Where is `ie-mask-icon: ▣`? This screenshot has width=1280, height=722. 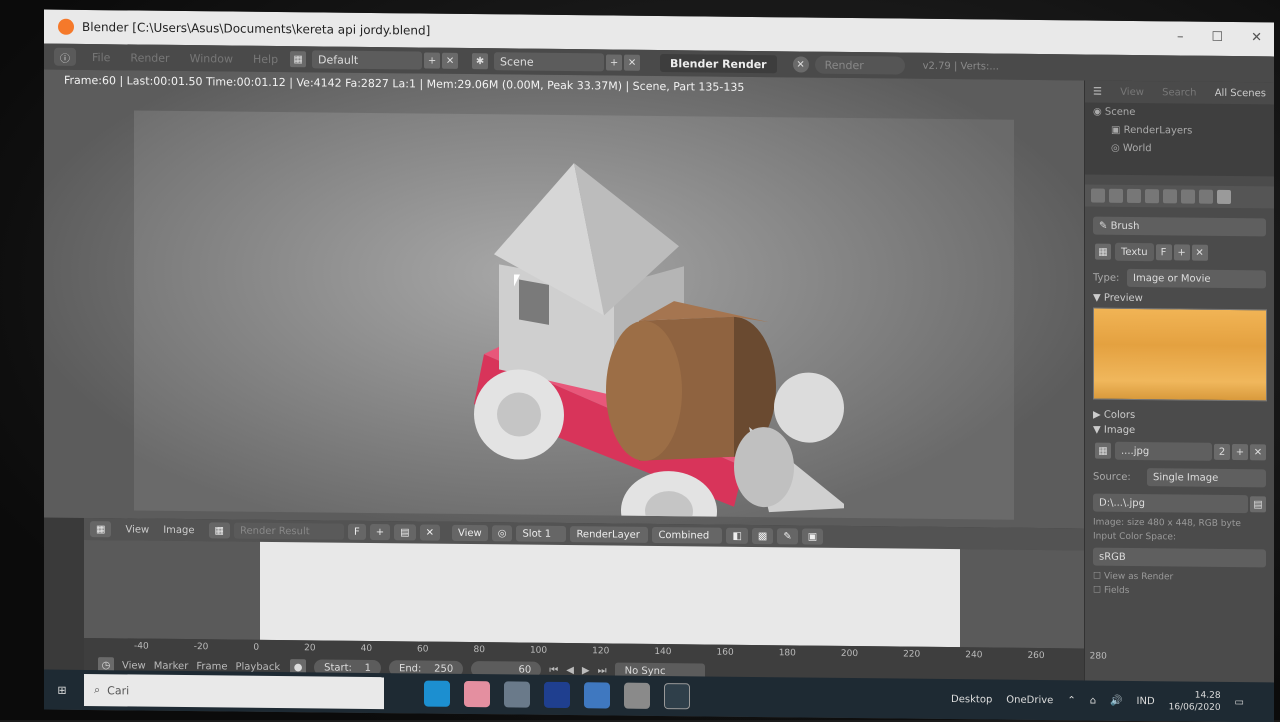
ie-mask-icon: ▣ is located at coordinates (812, 536).